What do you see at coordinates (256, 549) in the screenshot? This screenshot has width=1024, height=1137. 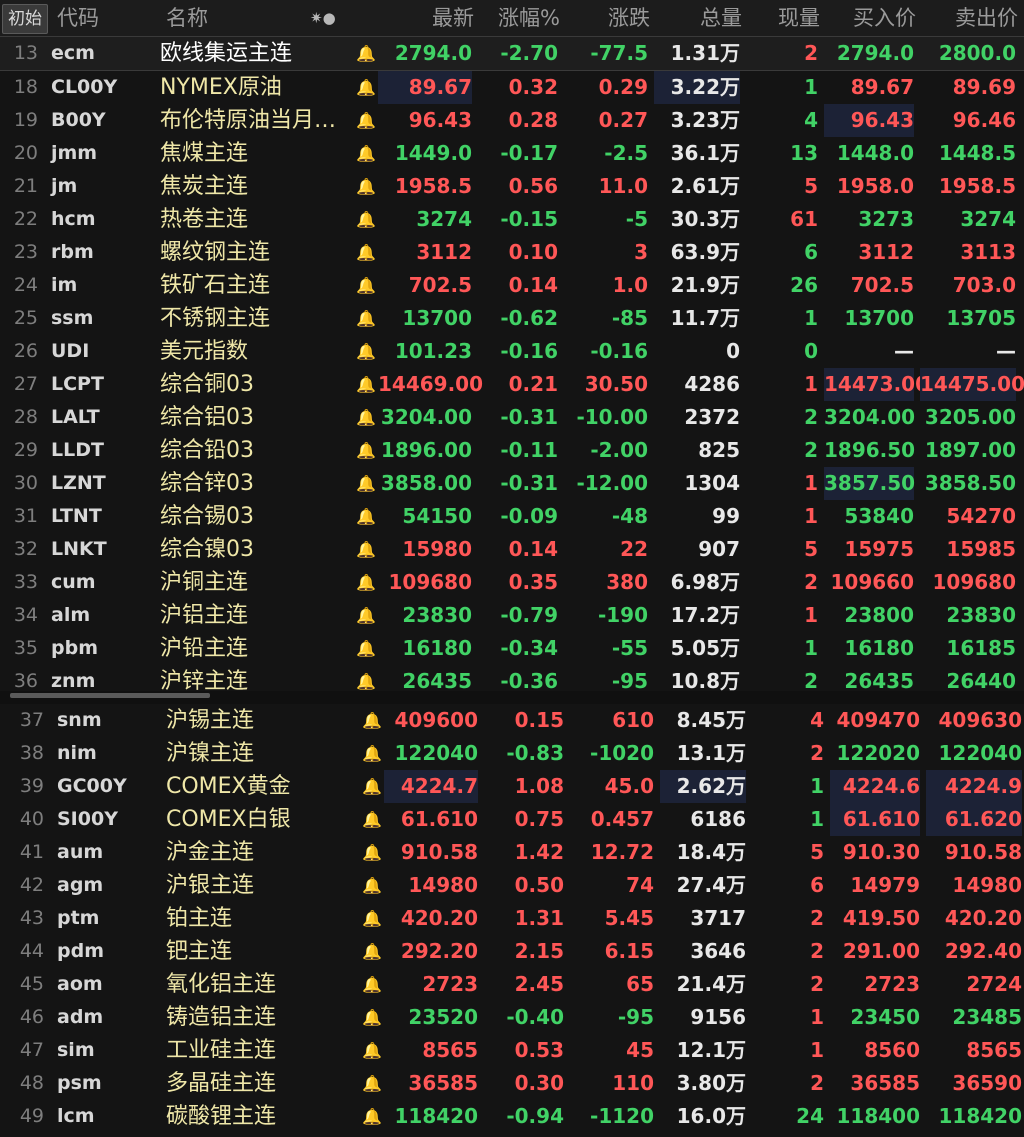 I see `instrument-name: 综合镍03` at bounding box center [256, 549].